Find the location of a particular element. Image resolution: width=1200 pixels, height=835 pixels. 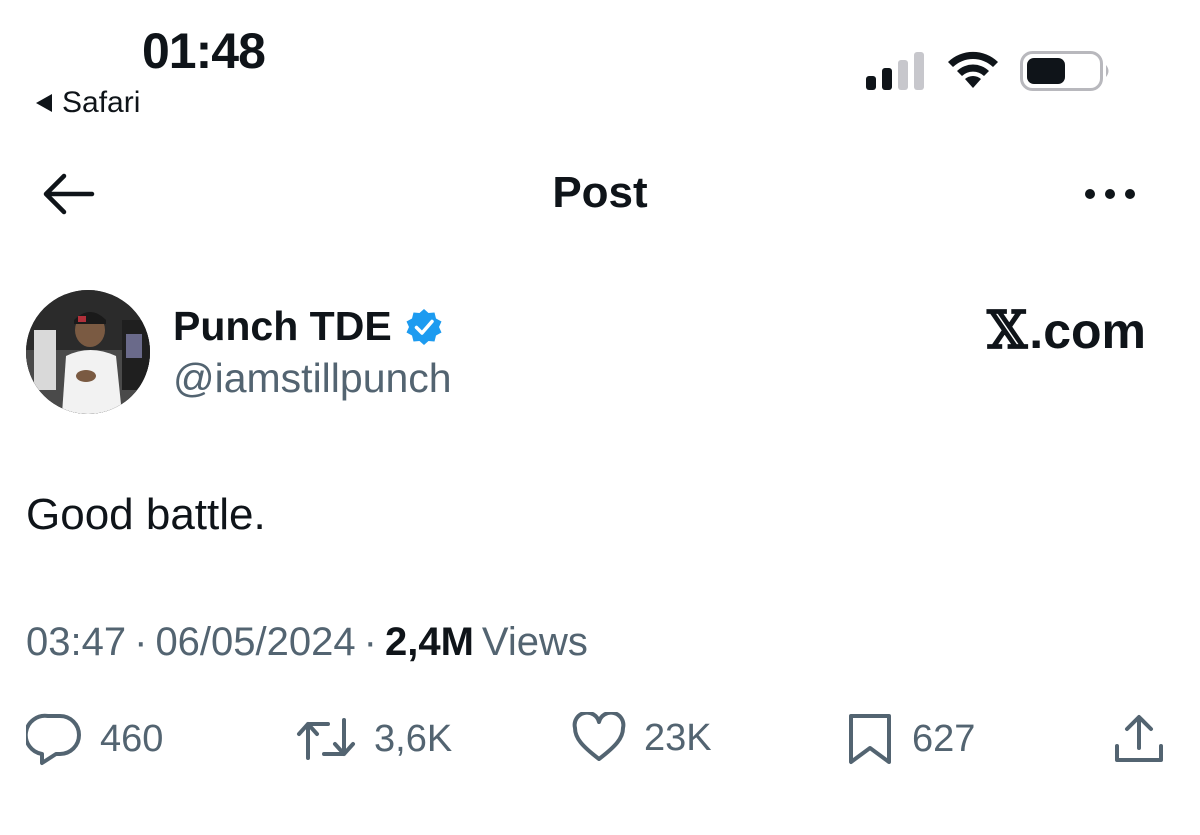

repost-count: 3,6K is located at coordinates (413, 738).